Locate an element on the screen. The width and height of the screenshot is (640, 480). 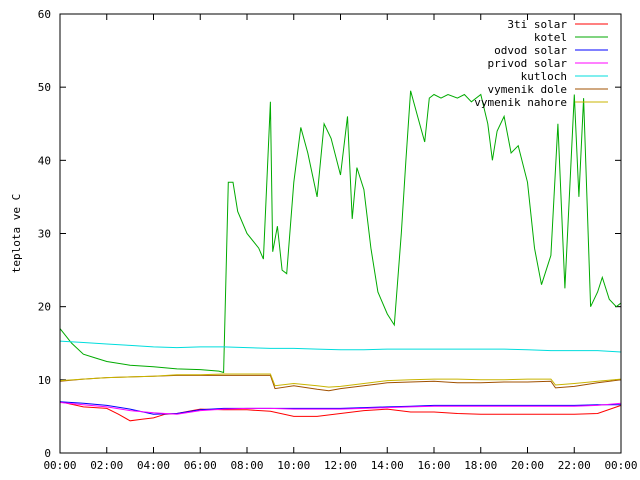
x-tick-label: 08:00 is located at coordinates (246, 465).